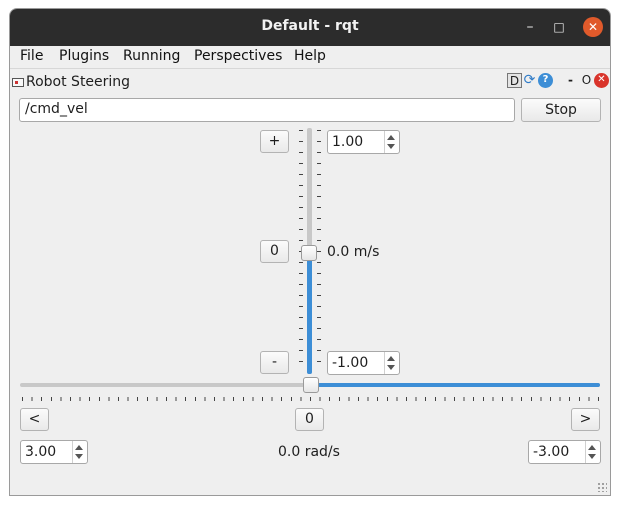 This screenshot has height=505, width=620. I want to click on angular-zero-button: 0, so click(309, 419).